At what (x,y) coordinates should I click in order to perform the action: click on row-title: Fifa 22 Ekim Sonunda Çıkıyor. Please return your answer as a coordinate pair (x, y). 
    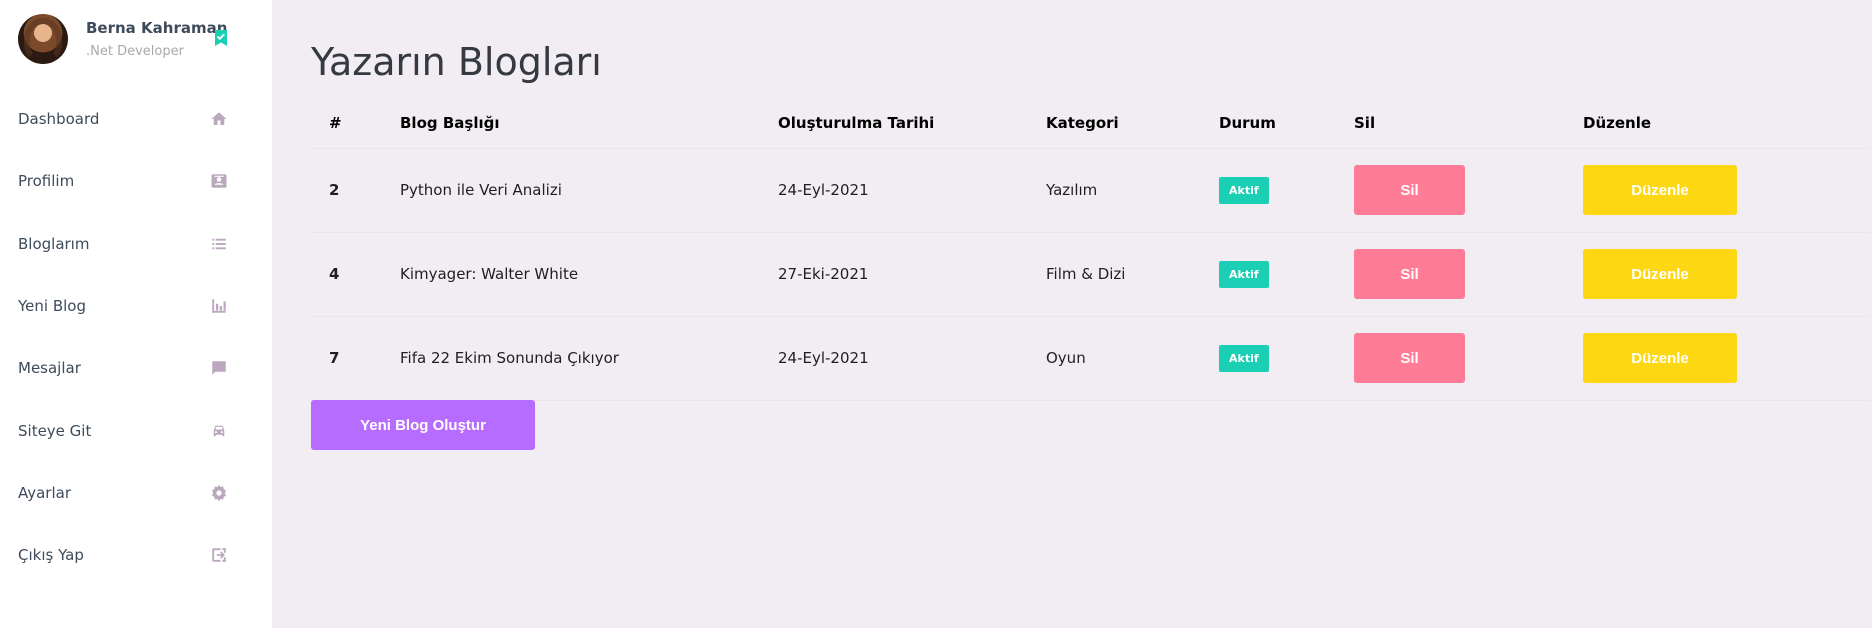
    Looking at the image, I should click on (571, 358).